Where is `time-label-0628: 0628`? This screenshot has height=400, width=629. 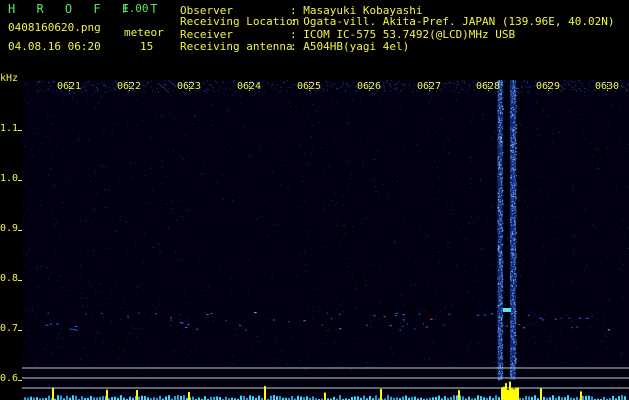 time-label-0628: 0628 is located at coordinates (488, 86).